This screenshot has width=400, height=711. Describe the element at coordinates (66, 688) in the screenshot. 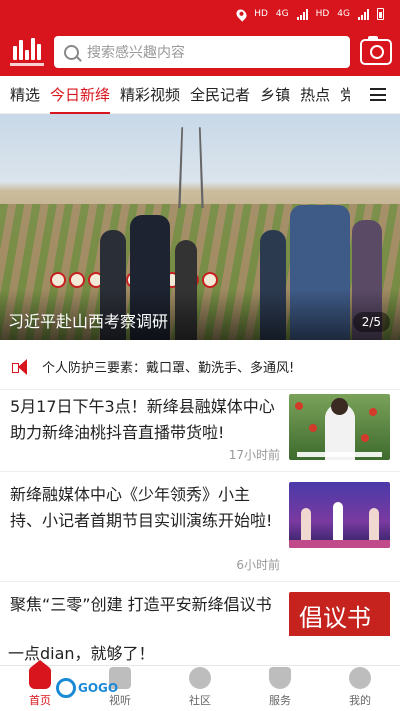

I see `watermark-logo-icon` at that location.